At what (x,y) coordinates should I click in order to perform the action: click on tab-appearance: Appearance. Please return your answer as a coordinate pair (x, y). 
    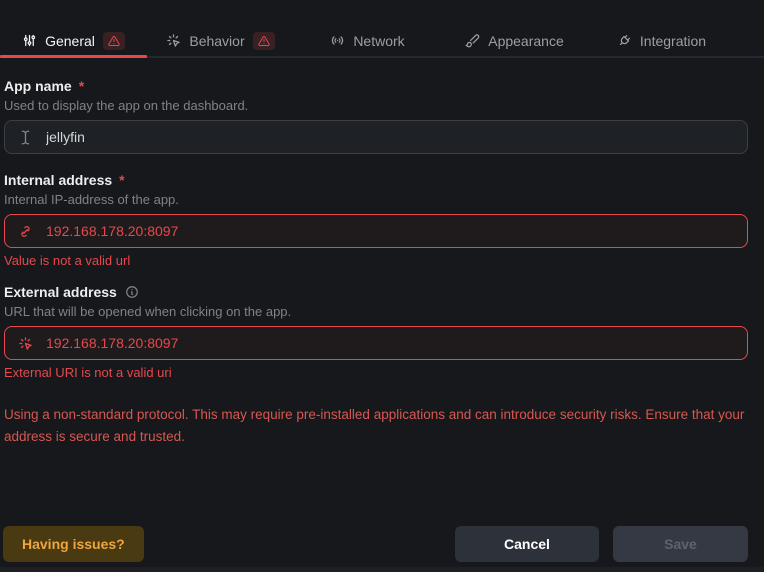
    Looking at the image, I should click on (514, 40).